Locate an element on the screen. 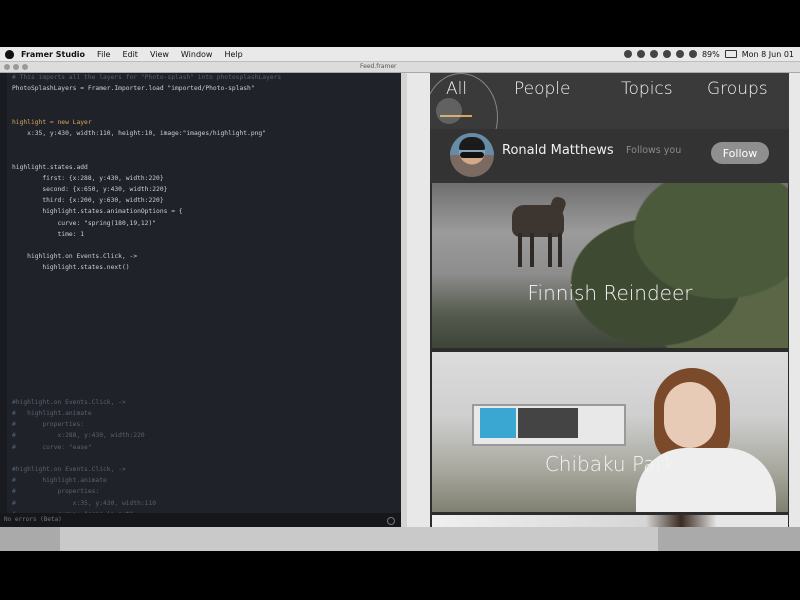  code-line: # x:35, y:430, width:110 is located at coordinates (84, 504).